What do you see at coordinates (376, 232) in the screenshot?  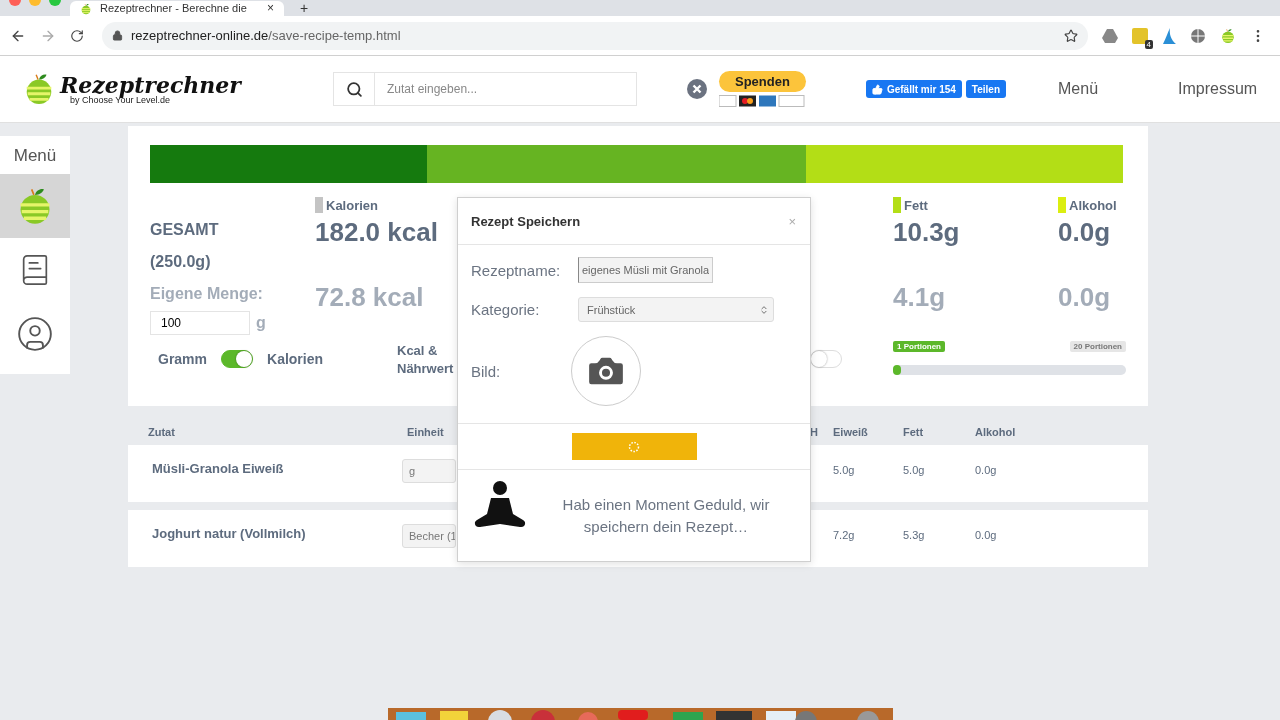 I see `stat-total: 182.0 kcal` at bounding box center [376, 232].